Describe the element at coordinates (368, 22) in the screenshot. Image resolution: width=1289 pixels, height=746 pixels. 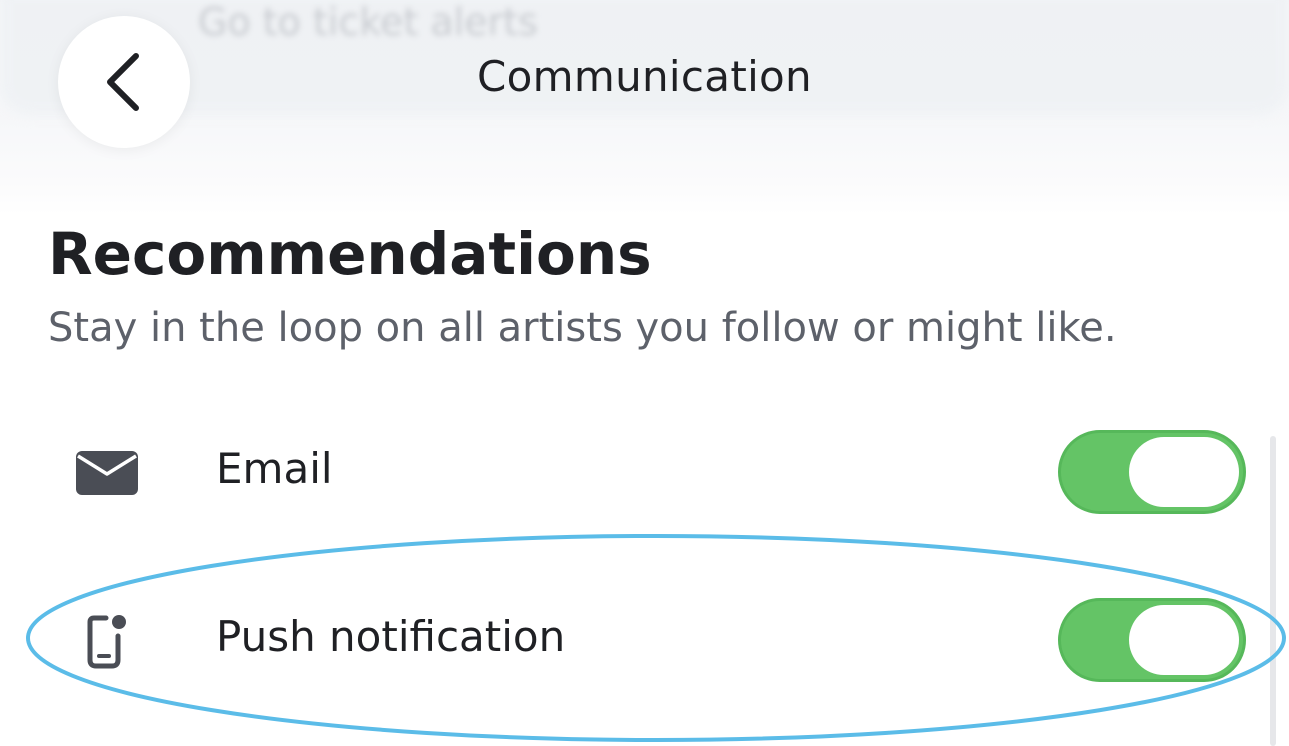
I see `blurred-ticket-alerts-link: Go to ticket alerts` at that location.